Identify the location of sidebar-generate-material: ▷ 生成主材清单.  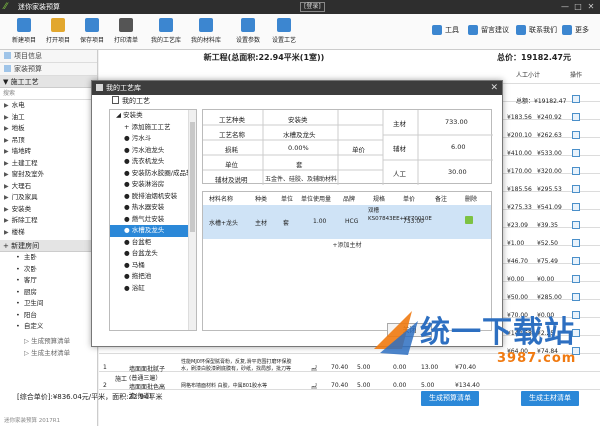
(48, 353).